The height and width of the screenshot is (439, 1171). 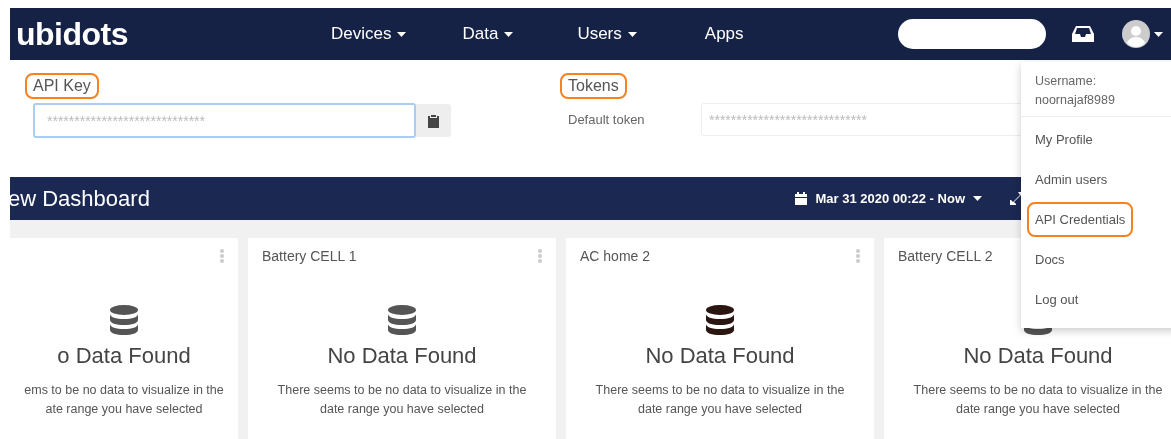 I want to click on tokens-label: Tokens, so click(x=593, y=86).